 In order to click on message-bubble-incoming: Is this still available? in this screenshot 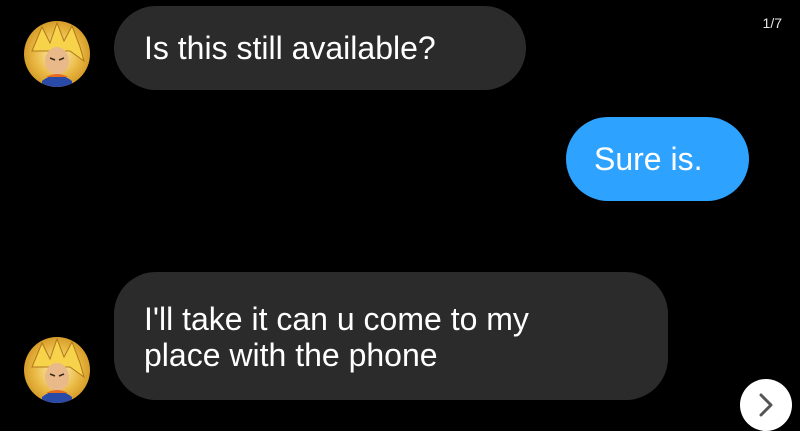, I will do `click(320, 48)`.